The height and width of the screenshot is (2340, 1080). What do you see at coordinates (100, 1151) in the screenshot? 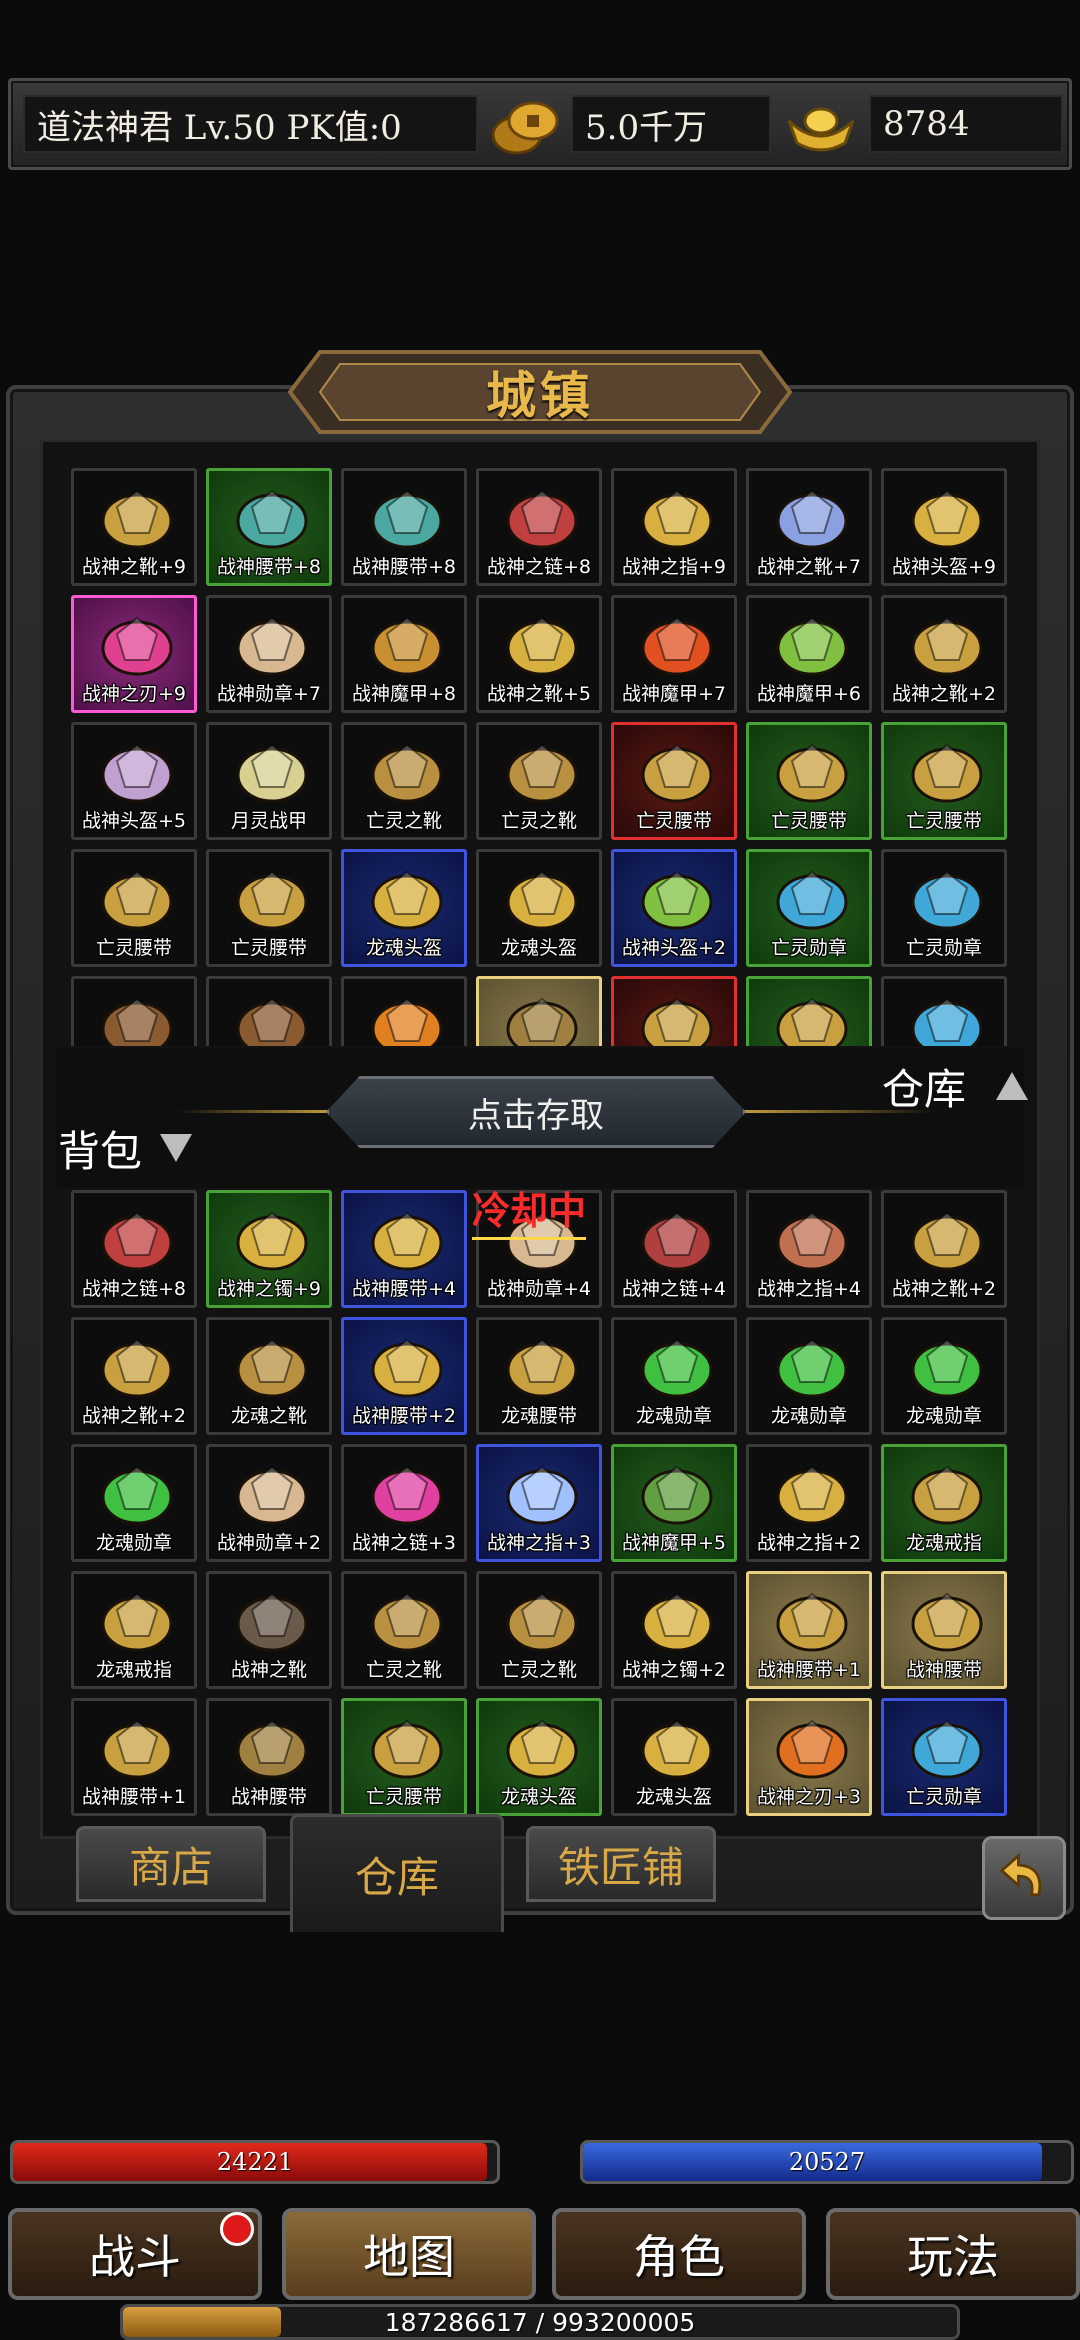
I see `bag-label: 背包` at bounding box center [100, 1151].